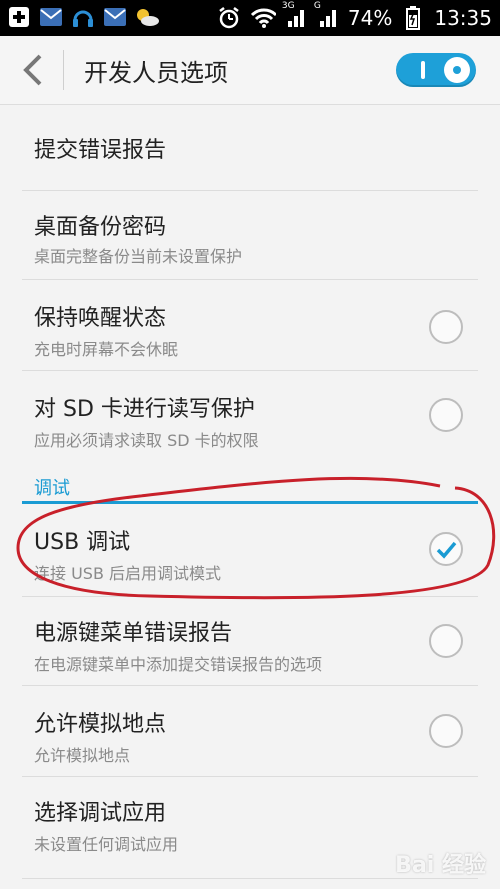  What do you see at coordinates (446, 327) in the screenshot?
I see `stay-awake-checkbox` at bounding box center [446, 327].